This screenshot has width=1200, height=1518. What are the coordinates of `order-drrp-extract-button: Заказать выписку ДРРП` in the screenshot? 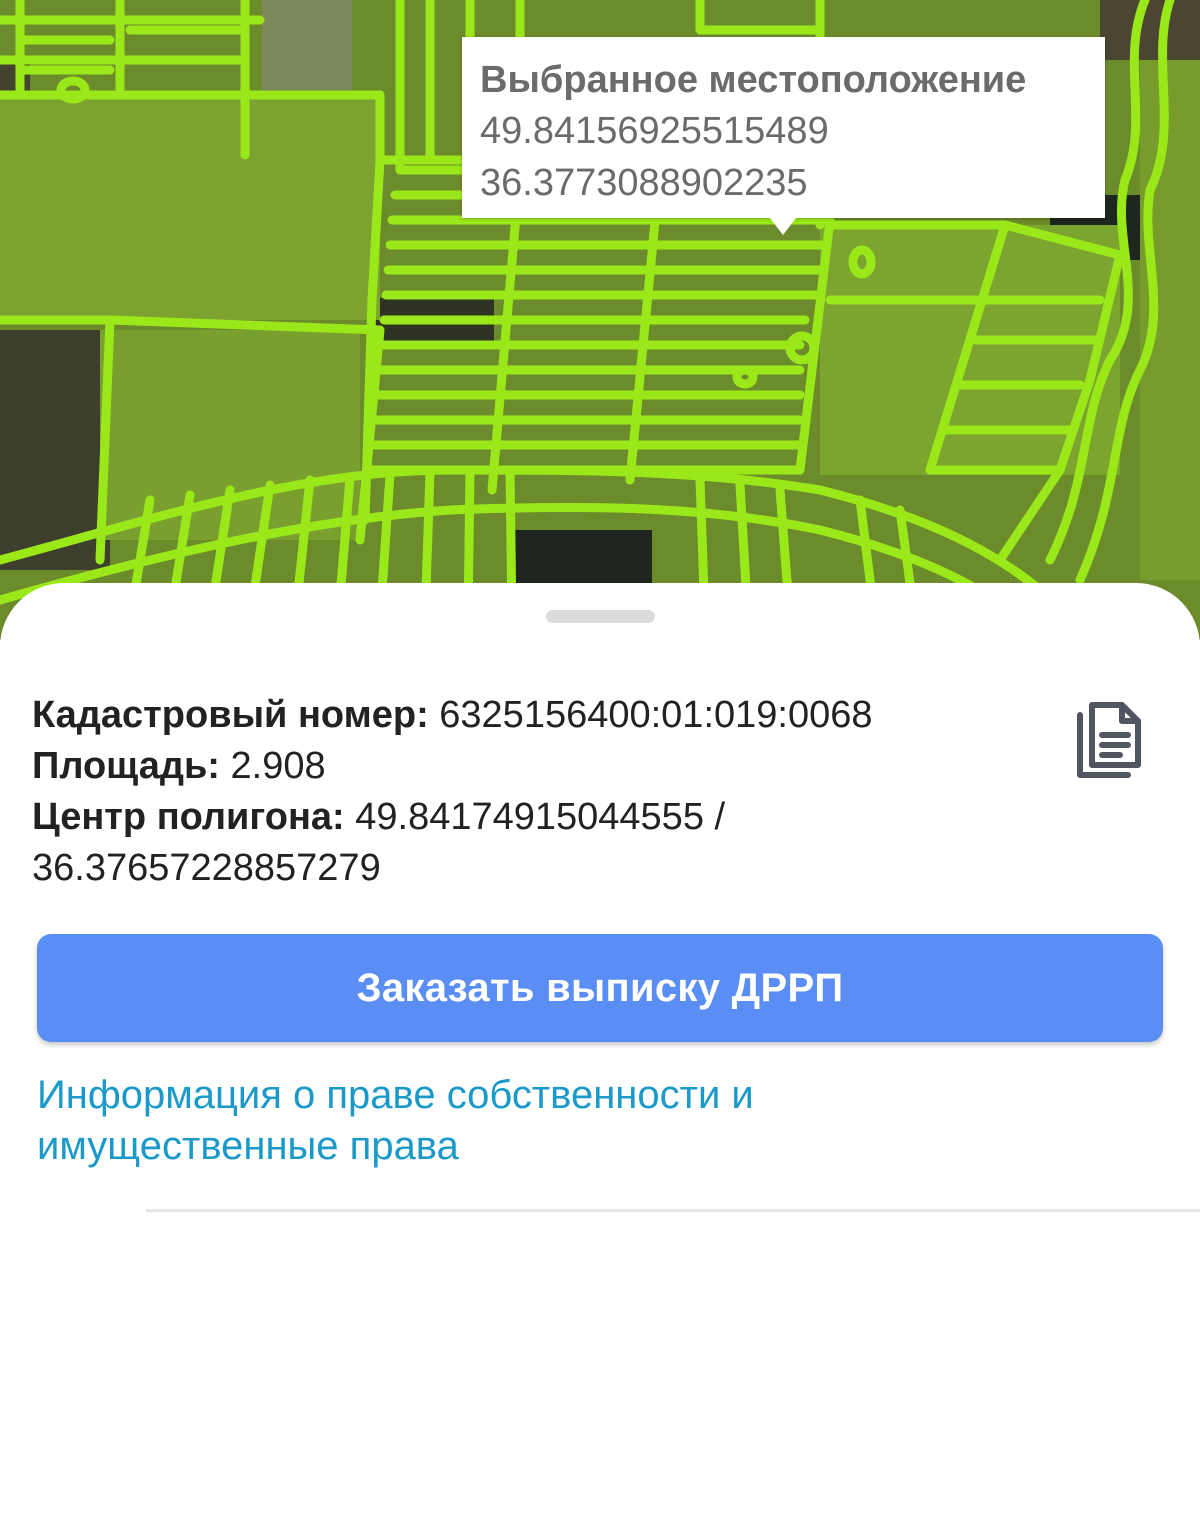 It's located at (600, 988).